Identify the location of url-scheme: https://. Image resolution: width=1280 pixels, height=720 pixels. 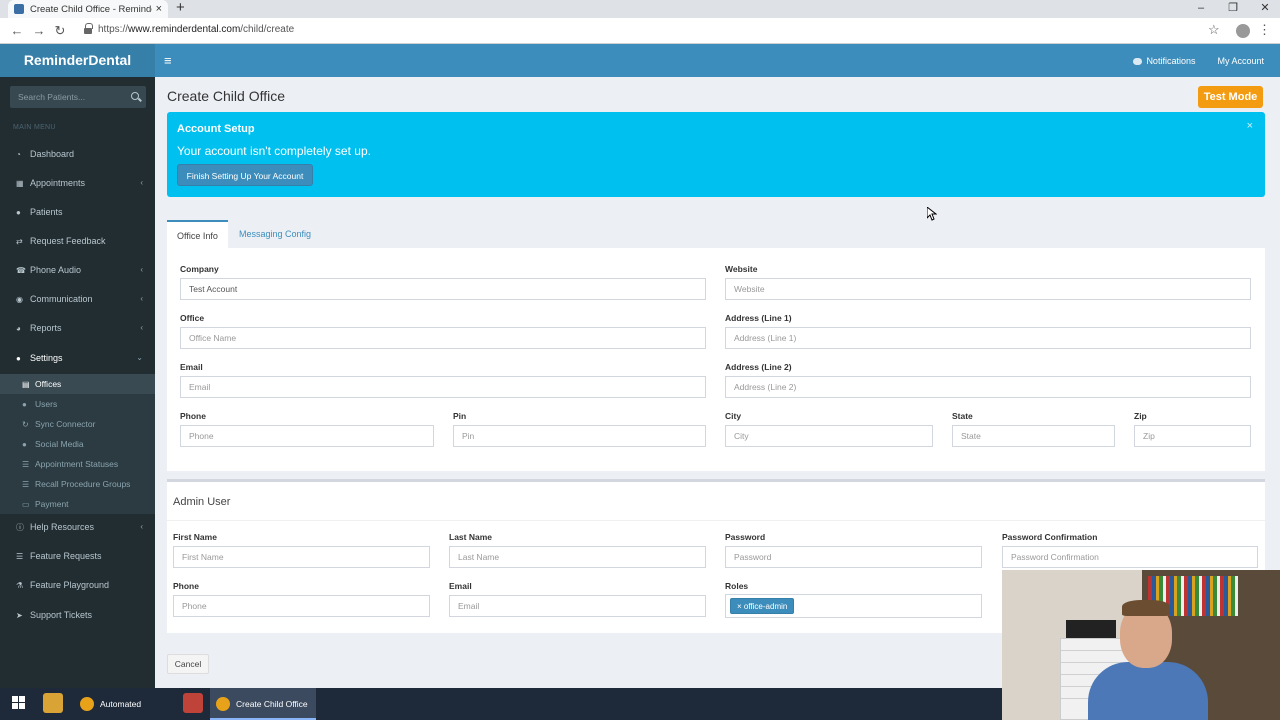
(113, 29).